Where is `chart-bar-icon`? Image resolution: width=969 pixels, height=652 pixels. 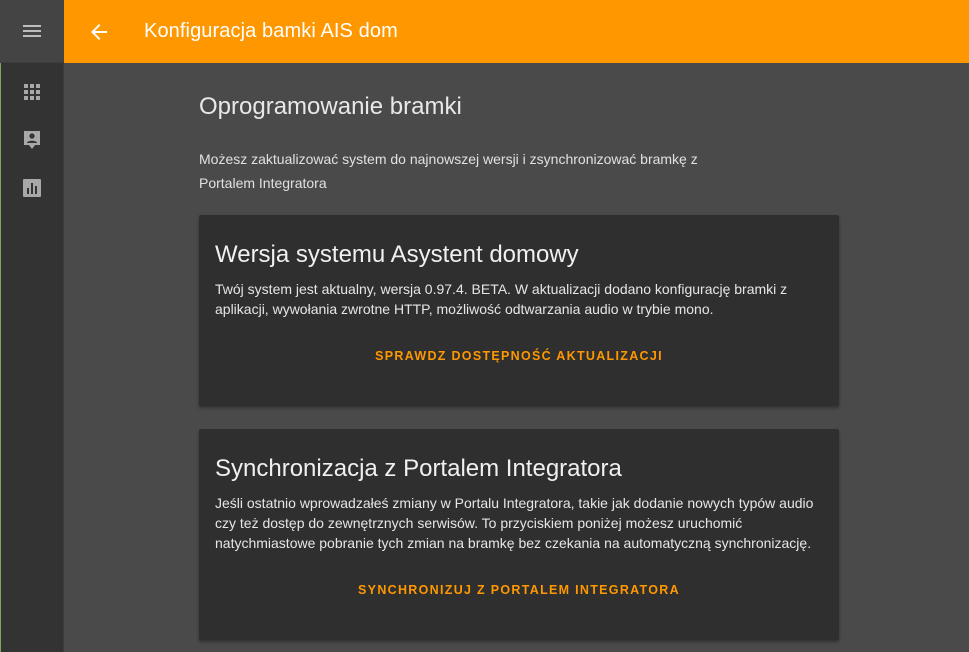 chart-bar-icon is located at coordinates (32, 188).